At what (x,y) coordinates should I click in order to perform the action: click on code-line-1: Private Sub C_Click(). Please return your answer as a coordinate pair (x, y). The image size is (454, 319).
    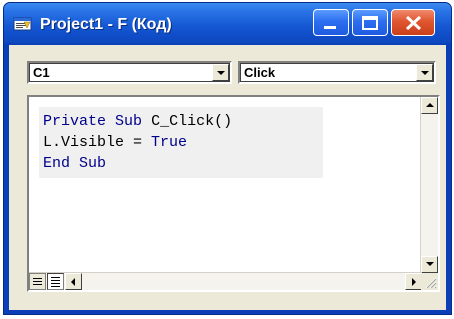
    Looking at the image, I should click on (137, 121).